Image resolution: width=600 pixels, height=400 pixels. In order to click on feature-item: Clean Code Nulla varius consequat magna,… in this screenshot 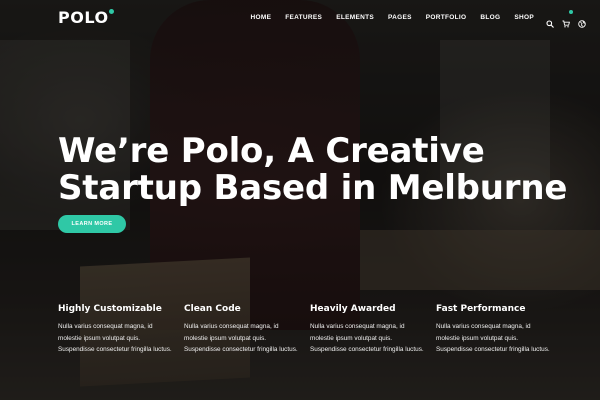, I will do `click(247, 330)`.